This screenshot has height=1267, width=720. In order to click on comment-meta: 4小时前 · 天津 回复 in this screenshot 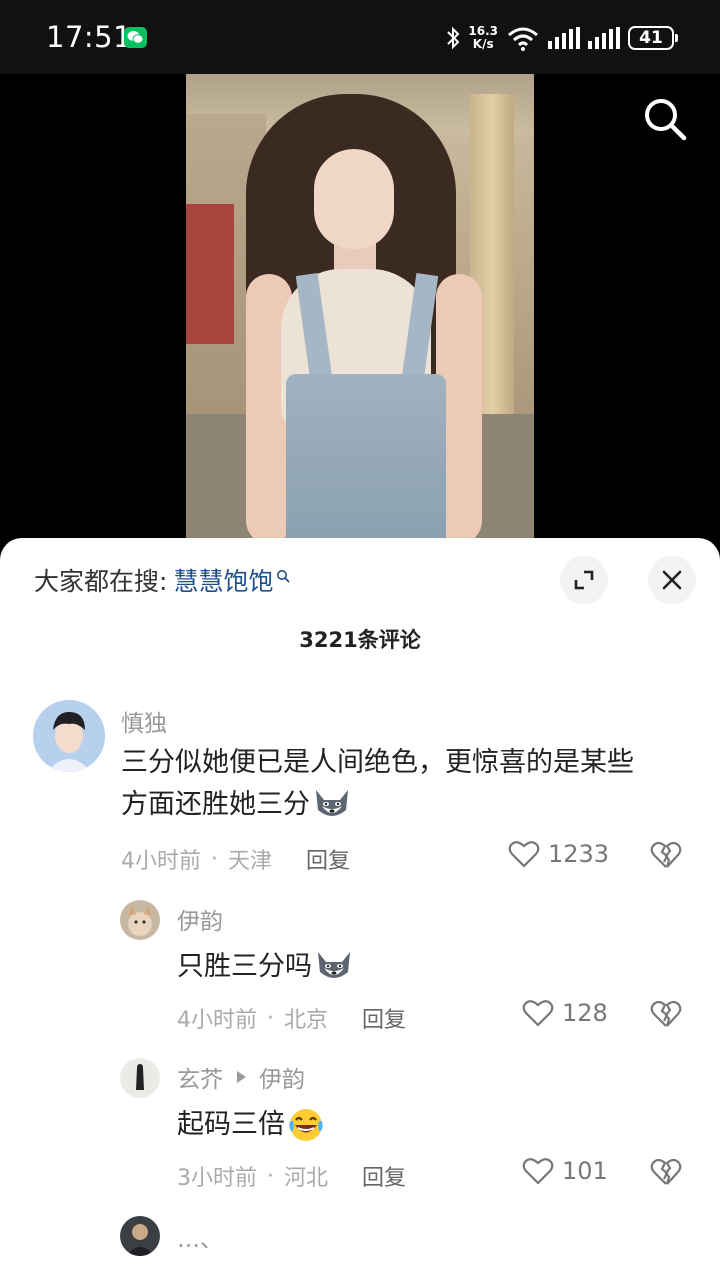, I will do `click(235, 859)`.